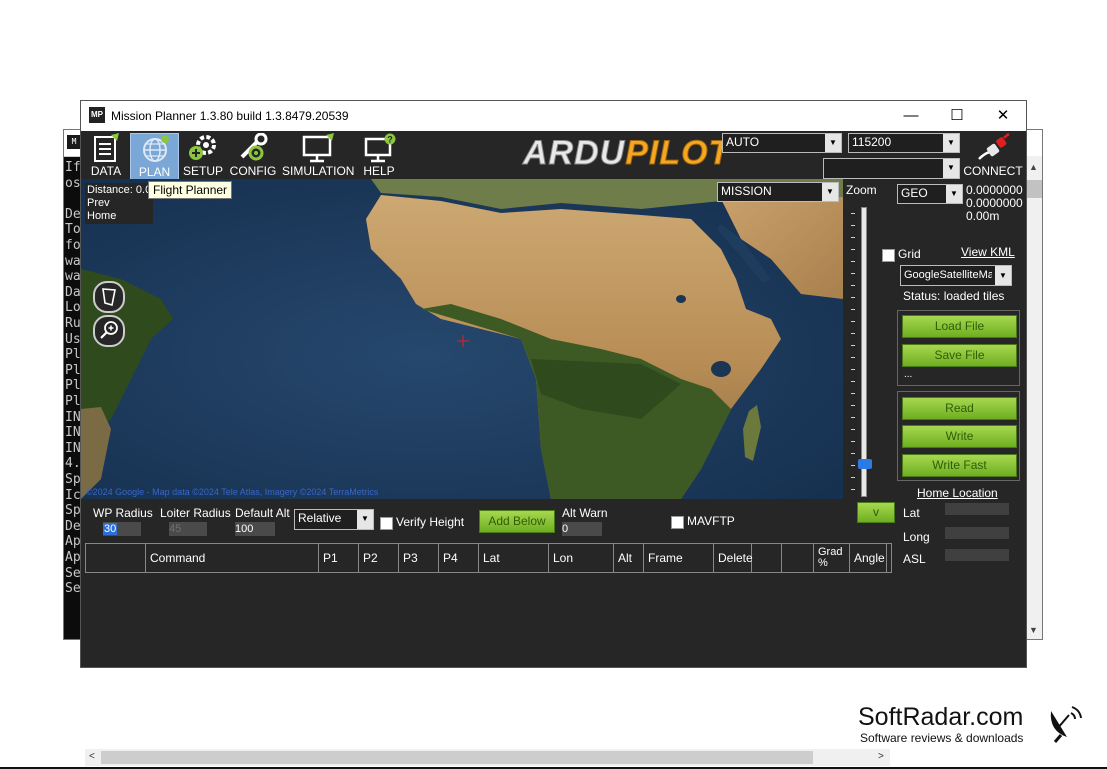 This screenshot has height=769, width=1107. I want to click on save-file-button: Save File, so click(959, 355).